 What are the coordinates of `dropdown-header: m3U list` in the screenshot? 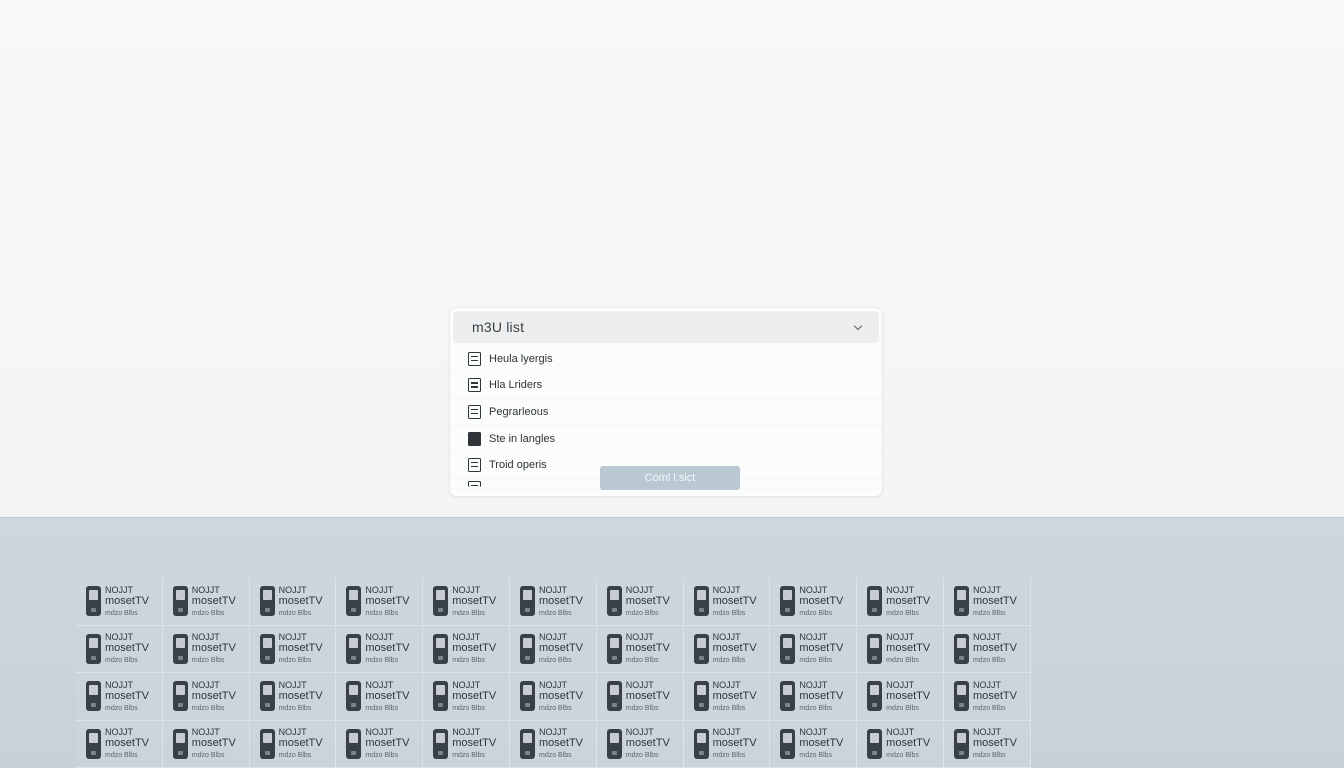 It's located at (666, 327).